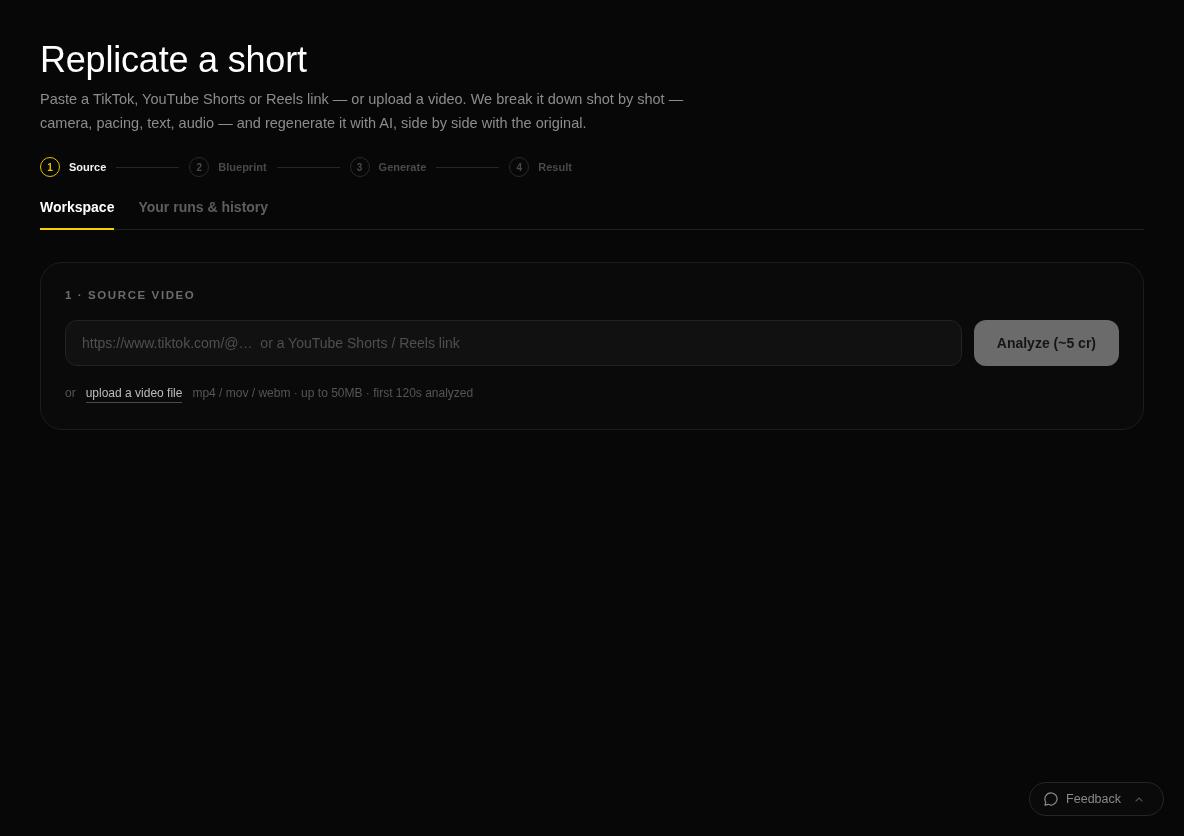  I want to click on tab: Your runs & history, so click(203, 214).